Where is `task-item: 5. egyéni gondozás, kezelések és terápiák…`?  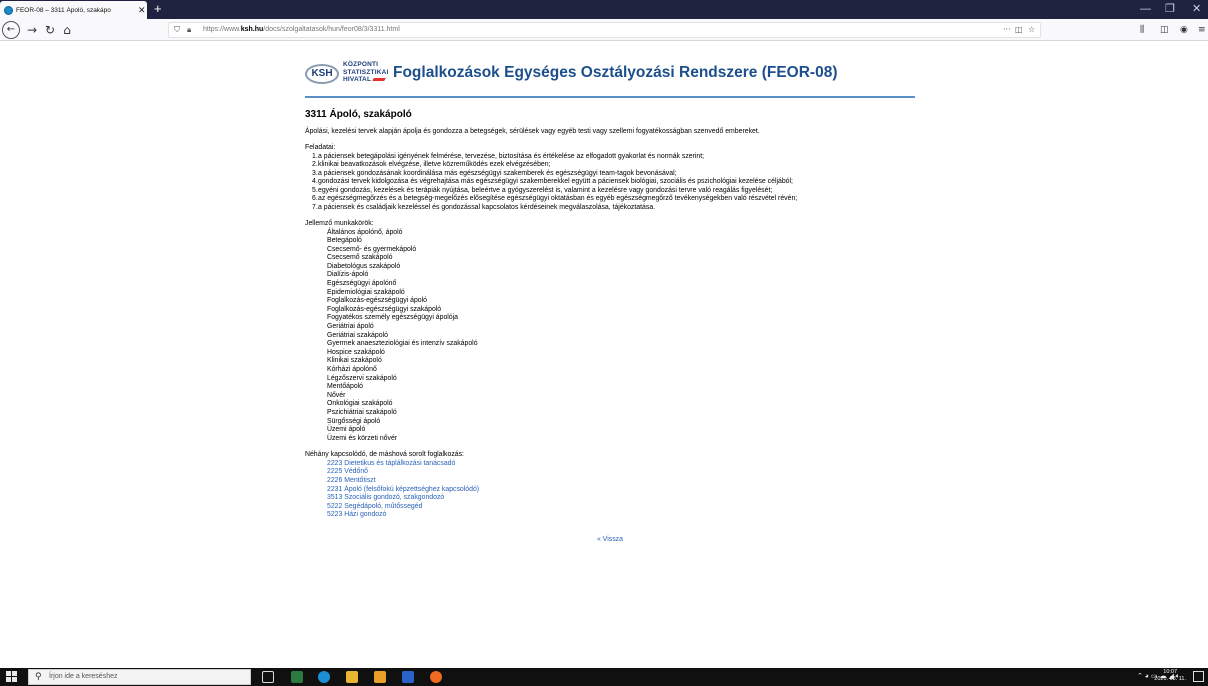
task-item: 5. egyéni gondozás, kezelések és terápiák… is located at coordinates (613, 191).